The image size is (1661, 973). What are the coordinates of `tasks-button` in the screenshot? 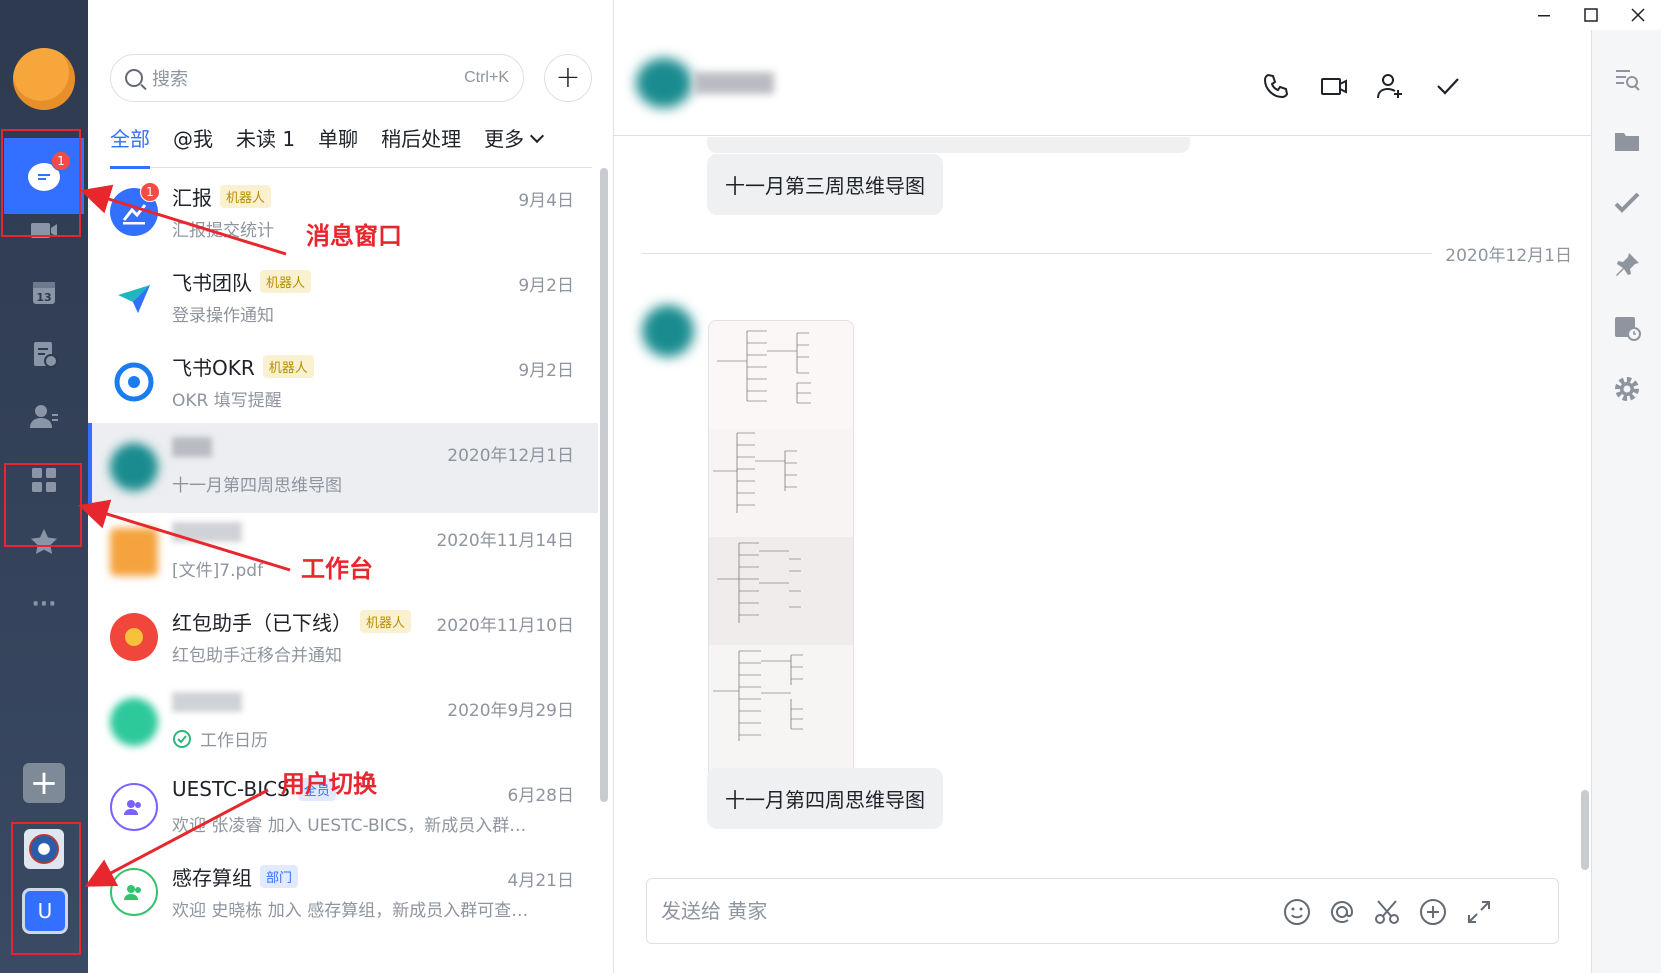 It's located at (1627, 203).